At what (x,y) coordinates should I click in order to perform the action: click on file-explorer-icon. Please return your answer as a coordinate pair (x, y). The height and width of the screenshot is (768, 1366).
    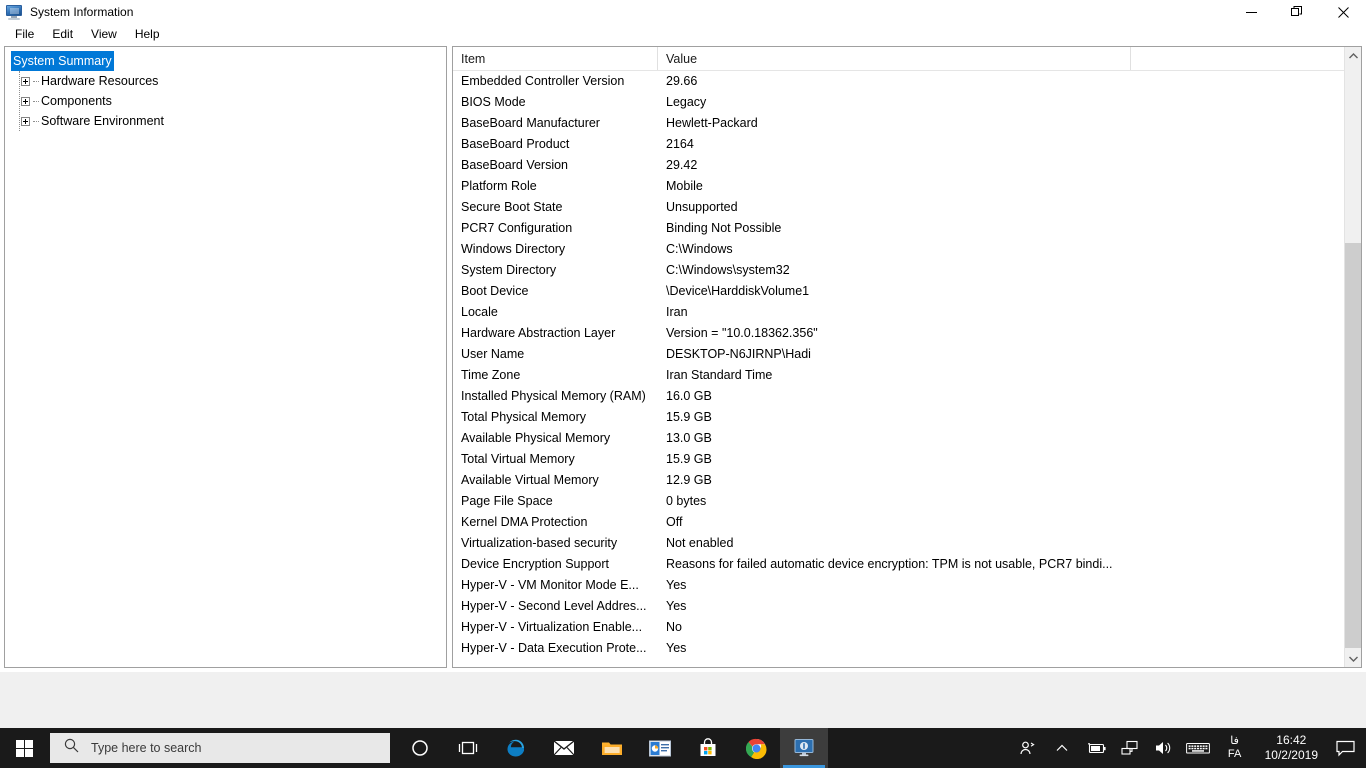
    Looking at the image, I should click on (612, 748).